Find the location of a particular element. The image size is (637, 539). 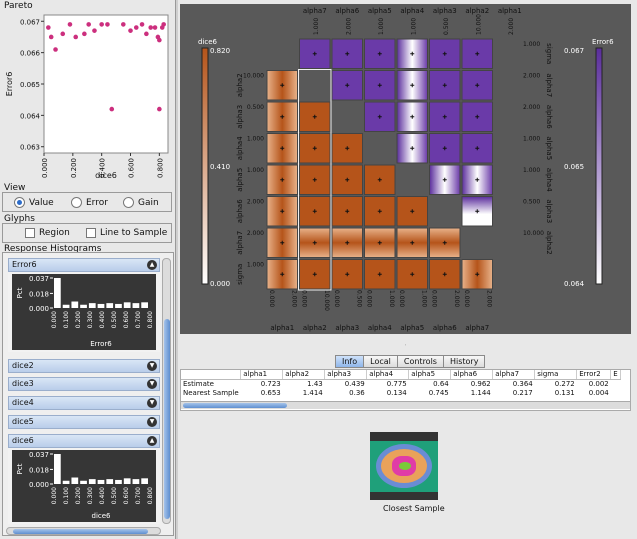

tab-info: Info is located at coordinates (350, 361).